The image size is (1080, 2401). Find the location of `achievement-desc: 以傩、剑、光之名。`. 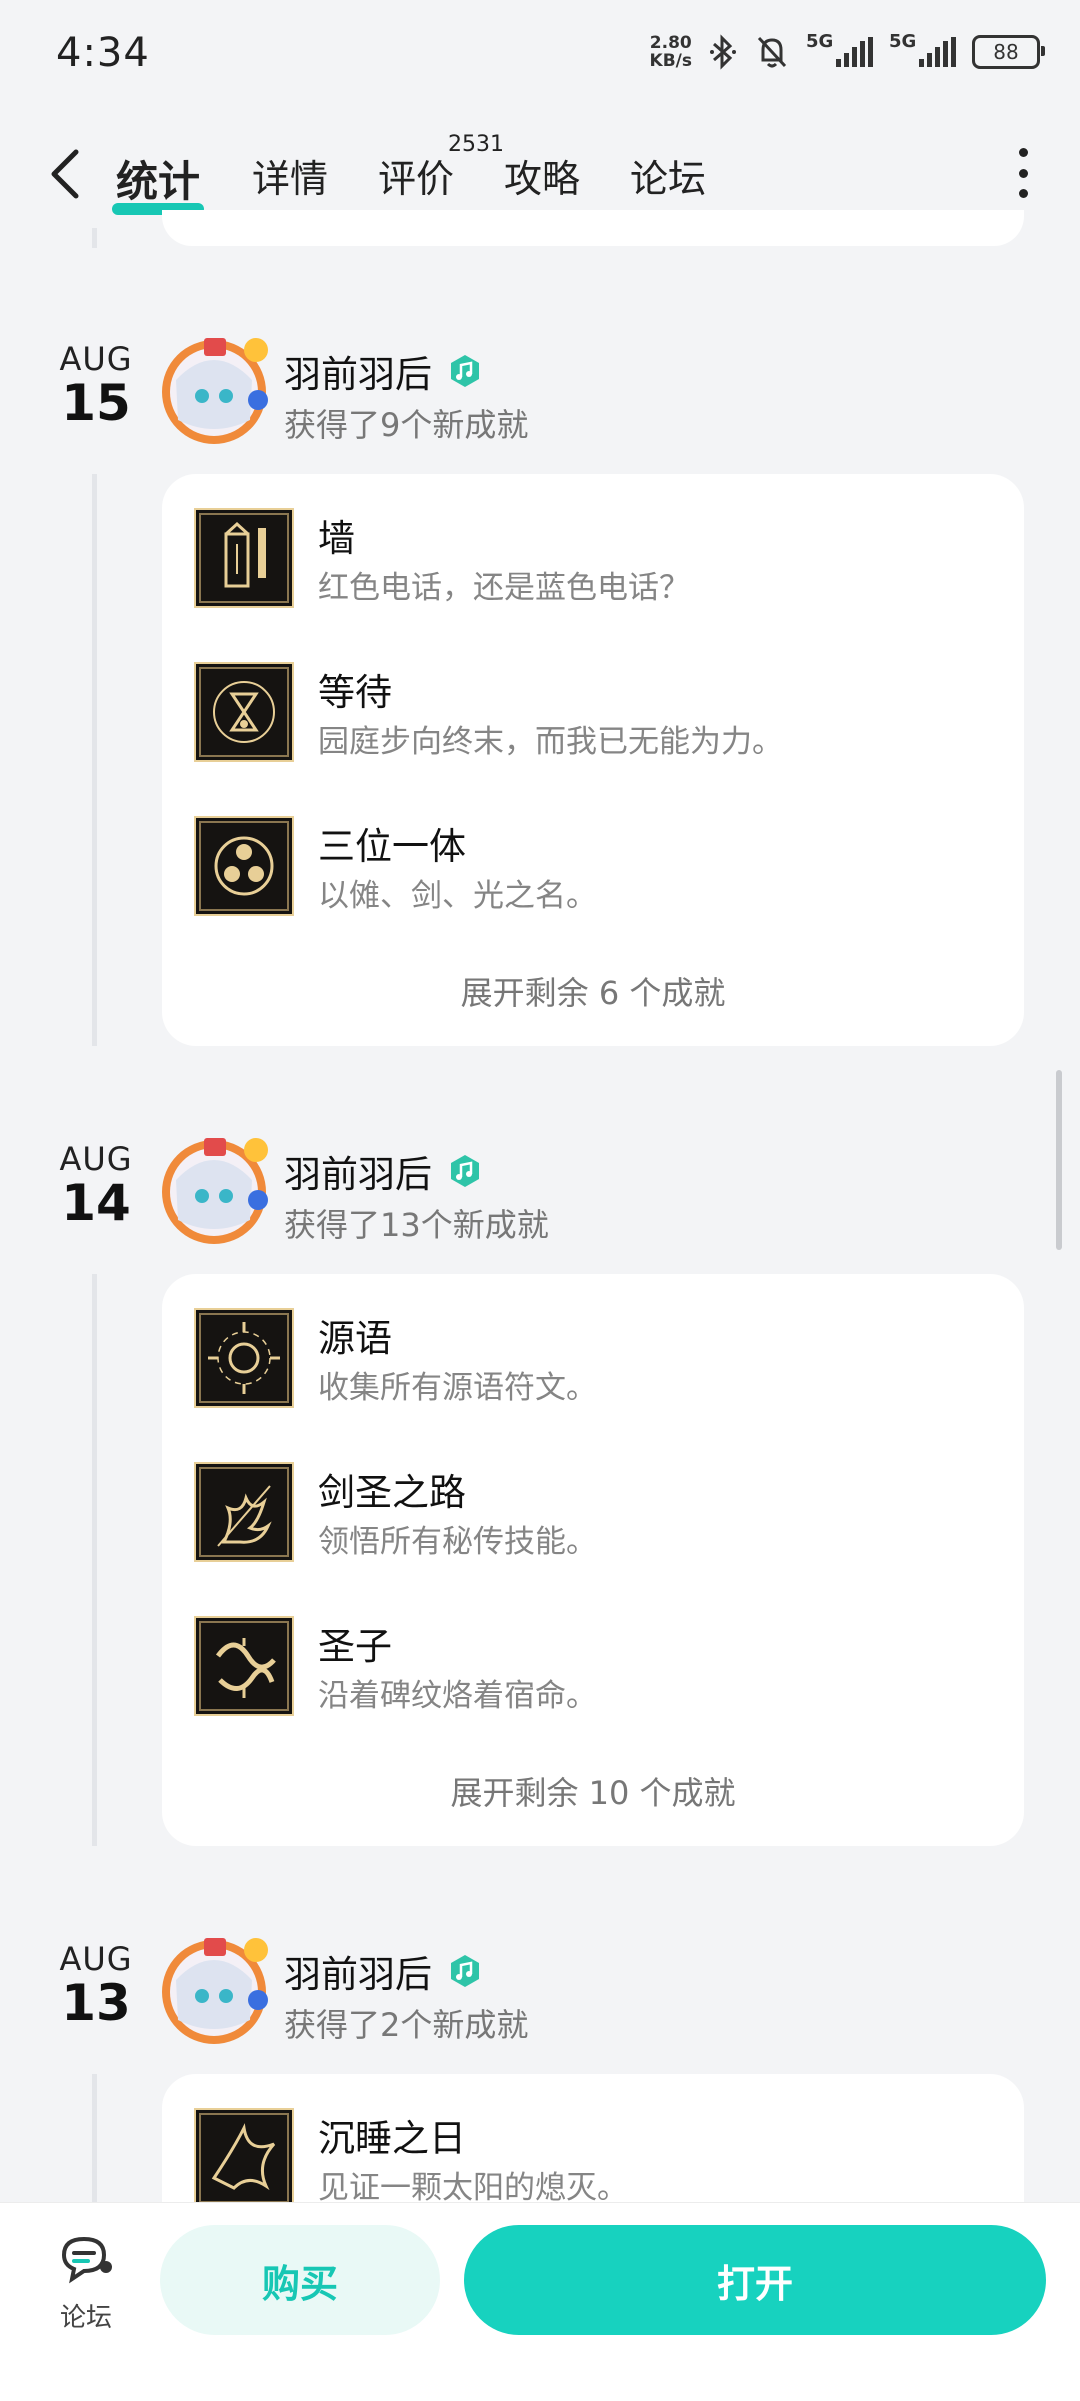

achievement-desc: 以傩、剑、光之名。 is located at coordinates (457, 896).